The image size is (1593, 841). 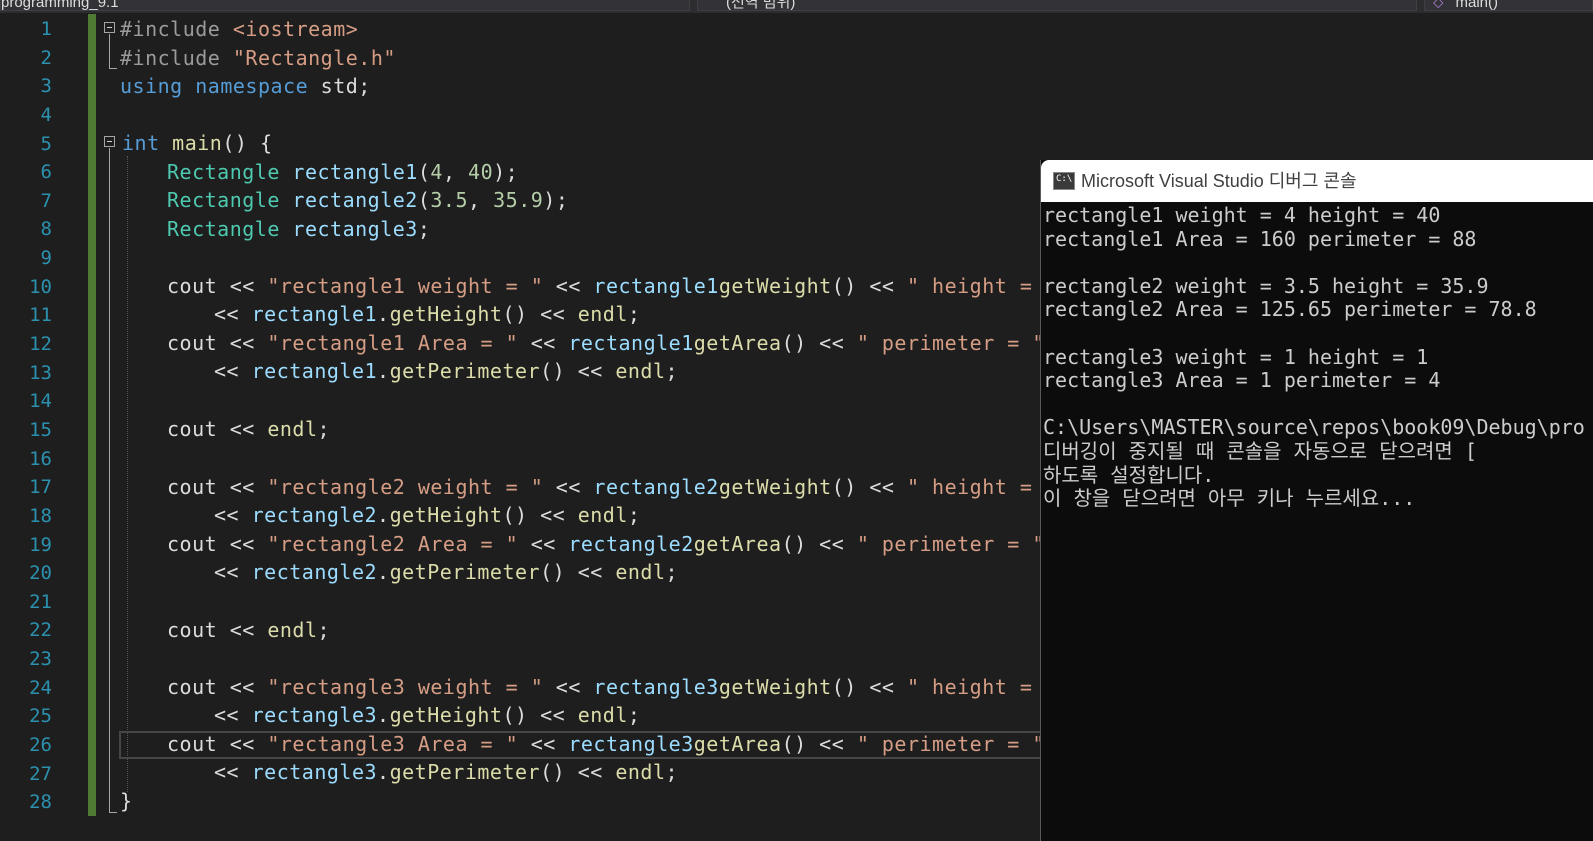 I want to click on punctuation: (, so click(x=424, y=200).